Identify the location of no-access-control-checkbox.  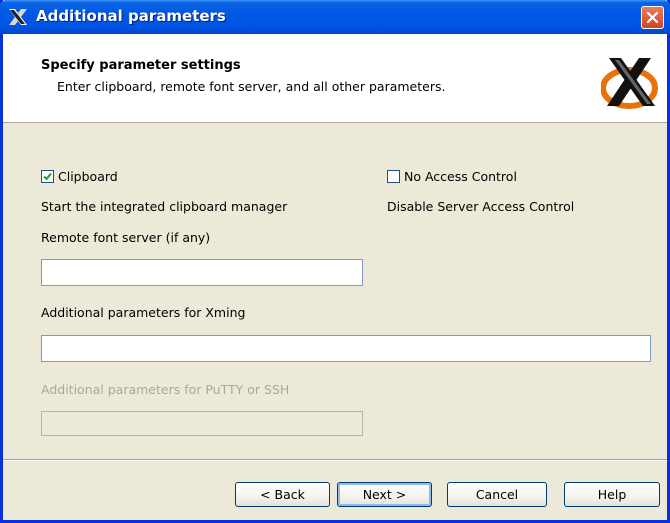
(393, 176).